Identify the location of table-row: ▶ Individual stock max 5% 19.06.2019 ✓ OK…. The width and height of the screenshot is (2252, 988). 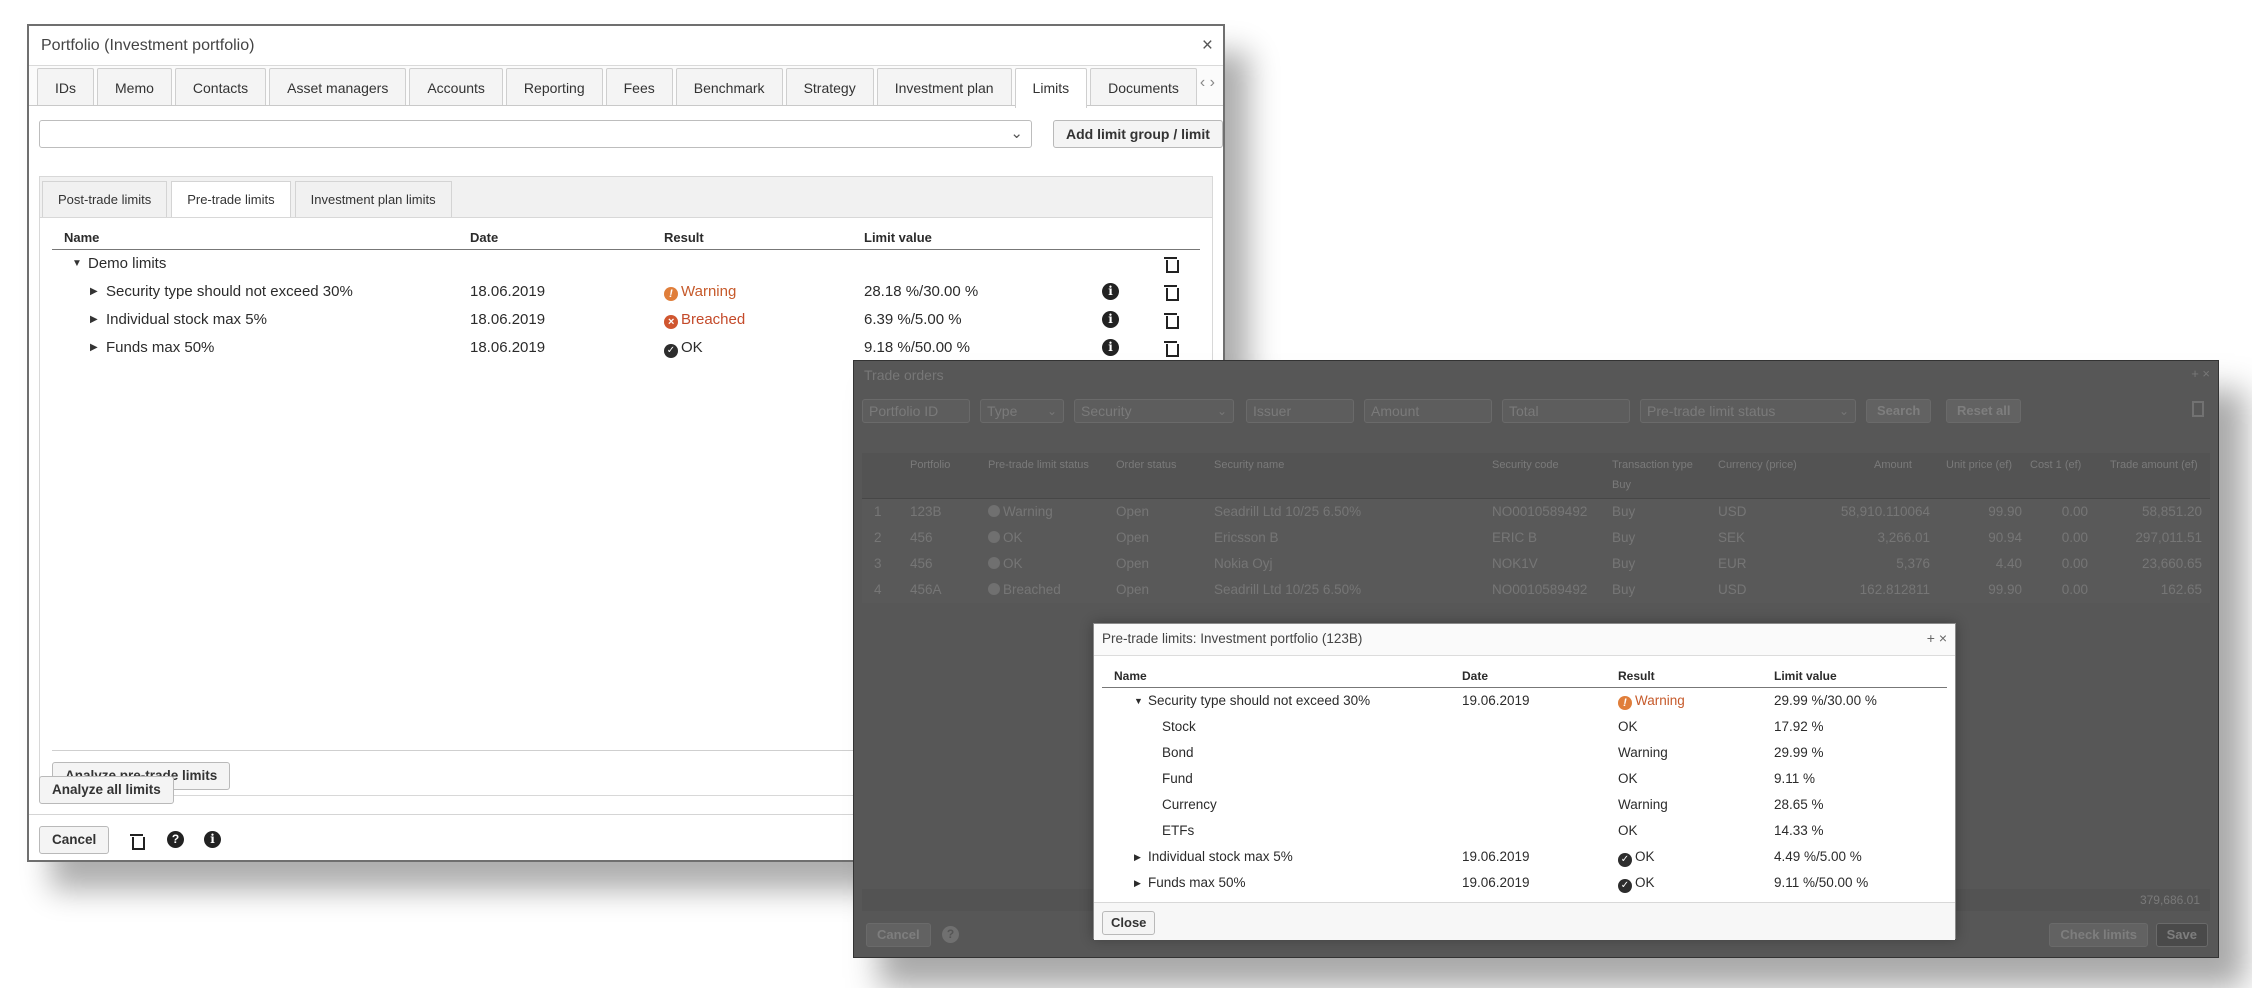
(1524, 857).